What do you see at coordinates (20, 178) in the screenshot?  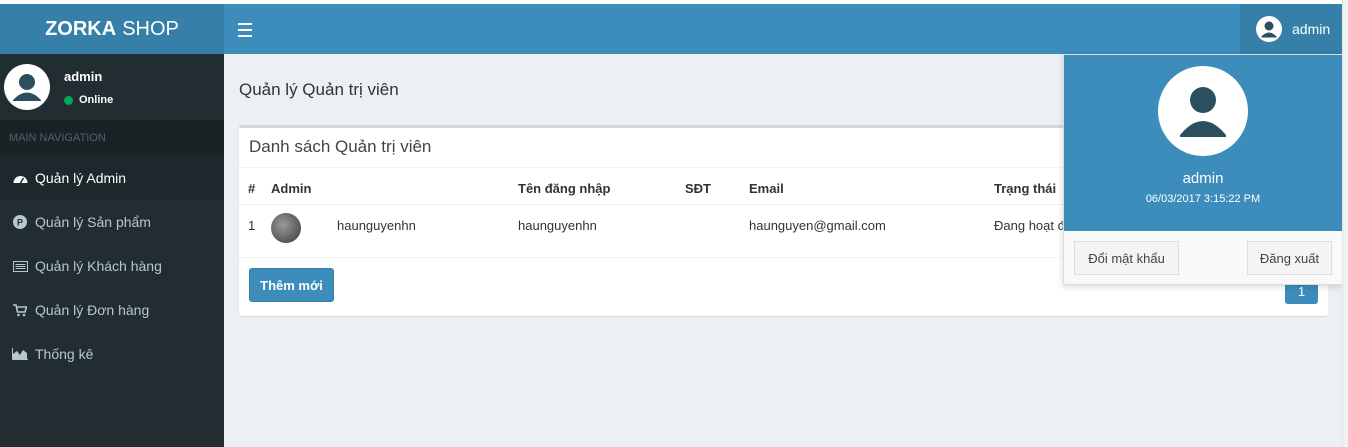 I see `dashboard-icon` at bounding box center [20, 178].